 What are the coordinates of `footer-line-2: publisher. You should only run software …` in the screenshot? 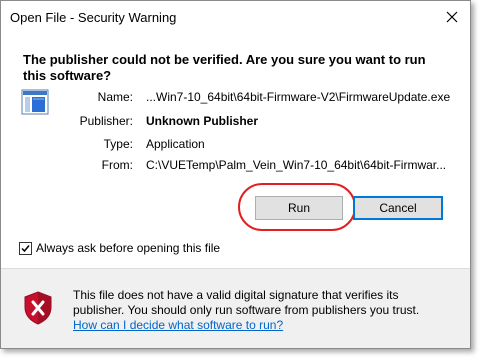 It's located at (246, 310).